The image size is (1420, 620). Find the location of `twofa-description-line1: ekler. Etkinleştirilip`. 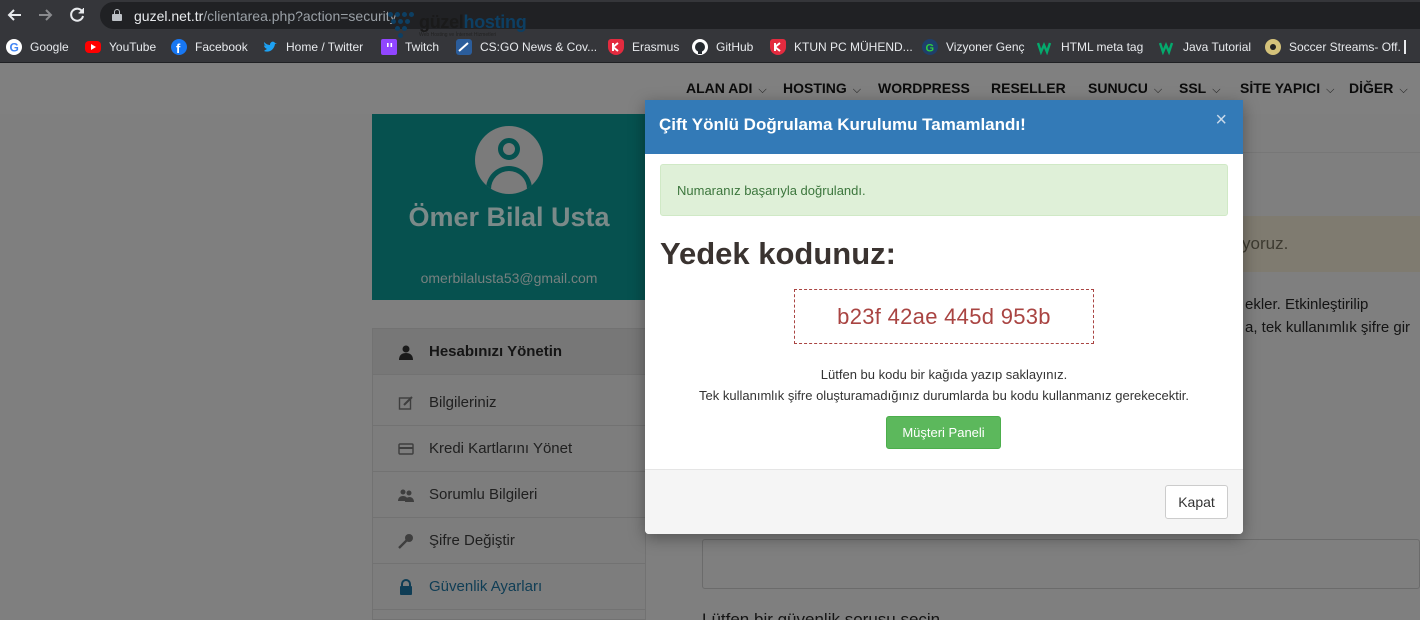

twofa-description-line1: ekler. Etkinleştirilip is located at coordinates (1307, 304).